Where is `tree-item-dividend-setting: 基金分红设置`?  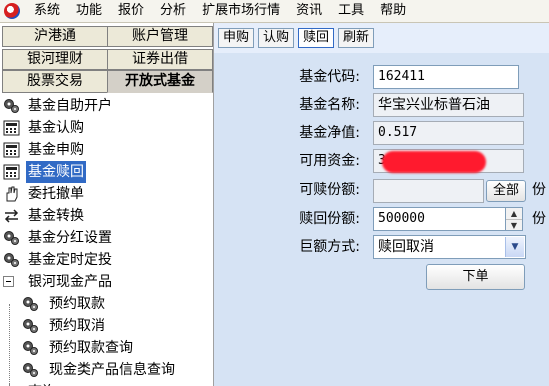 tree-item-dividend-setting: 基金分红设置 is located at coordinates (106, 238).